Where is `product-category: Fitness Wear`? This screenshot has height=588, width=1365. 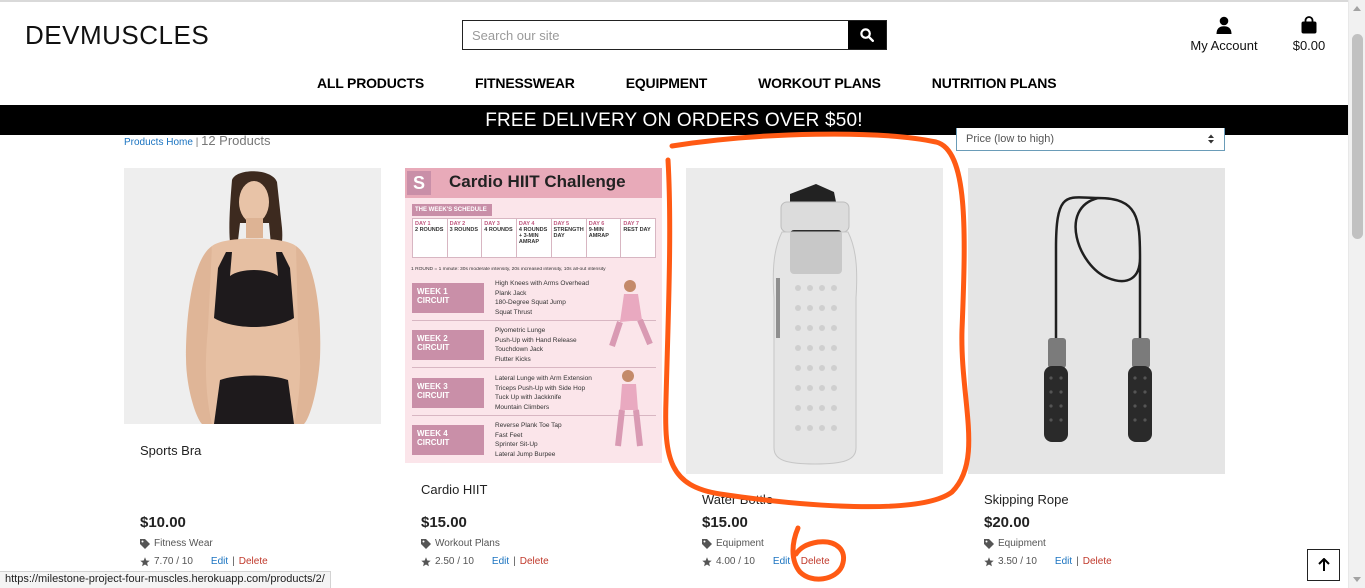 product-category: Fitness Wear is located at coordinates (176, 543).